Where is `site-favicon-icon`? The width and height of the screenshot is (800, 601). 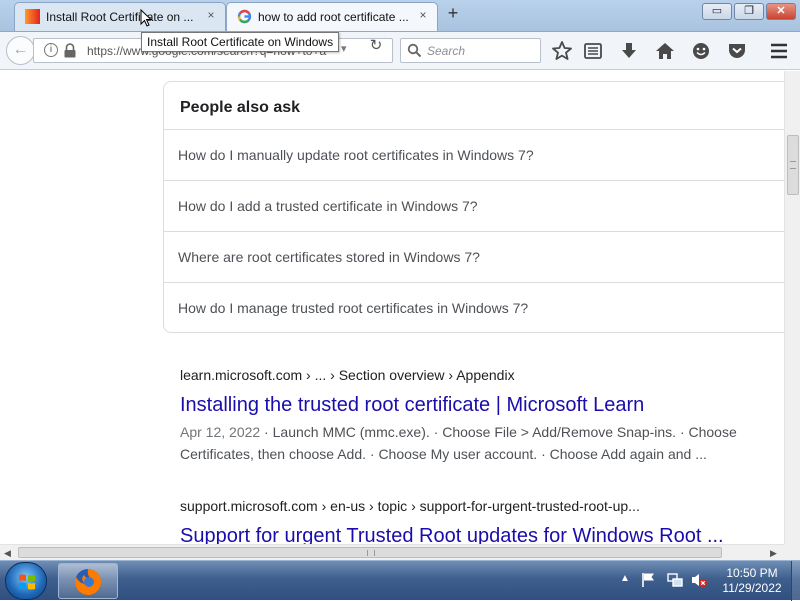 site-favicon-icon is located at coordinates (32, 16).